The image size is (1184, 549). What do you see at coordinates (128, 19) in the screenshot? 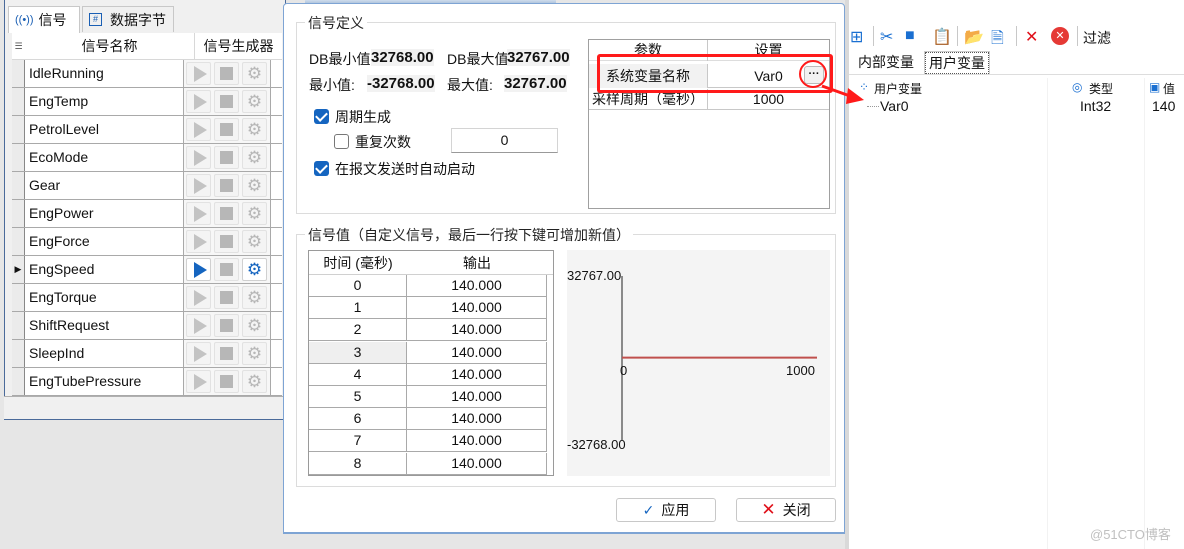
I see `tab-data-bytes: # 数据字节` at bounding box center [128, 19].